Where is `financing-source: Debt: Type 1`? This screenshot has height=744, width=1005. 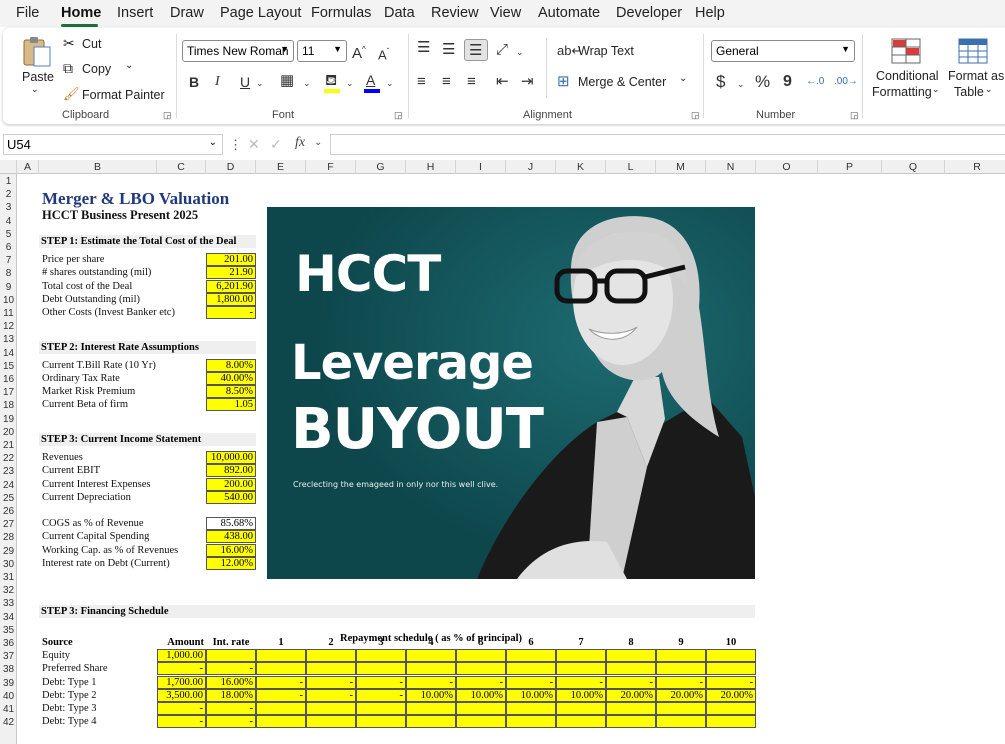 financing-source: Debt: Type 1 is located at coordinates (69, 682).